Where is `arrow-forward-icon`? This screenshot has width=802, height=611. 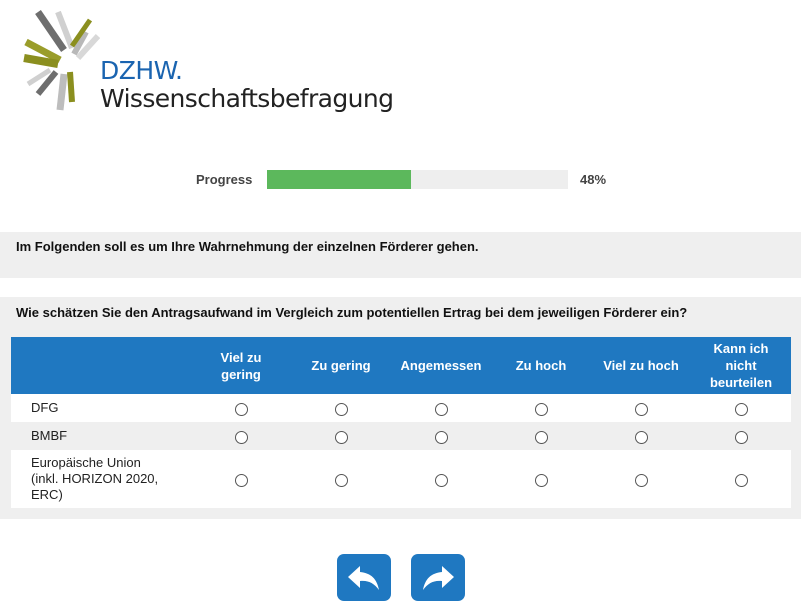 arrow-forward-icon is located at coordinates (438, 578).